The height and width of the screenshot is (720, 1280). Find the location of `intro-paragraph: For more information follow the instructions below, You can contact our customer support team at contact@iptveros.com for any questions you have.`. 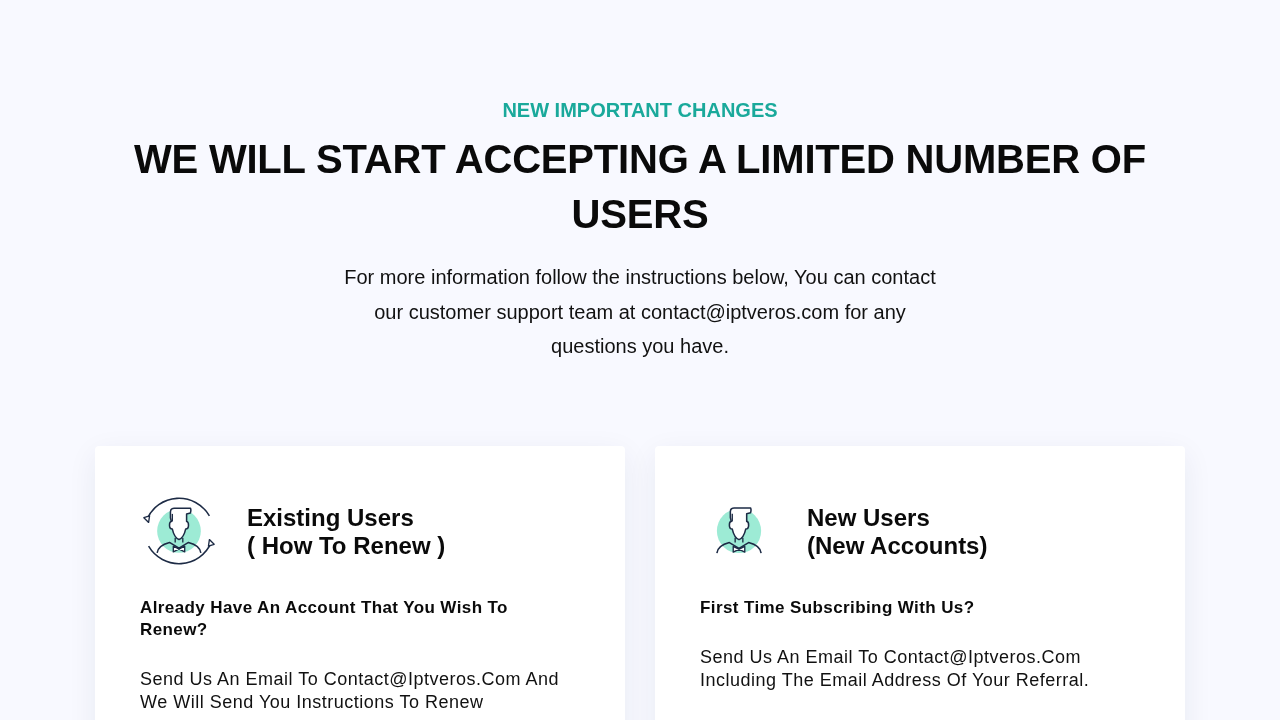

intro-paragraph: For more information follow the instructions below, You can contact our customer support team at contact@iptveros.com for any questions you have. is located at coordinates (640, 312).